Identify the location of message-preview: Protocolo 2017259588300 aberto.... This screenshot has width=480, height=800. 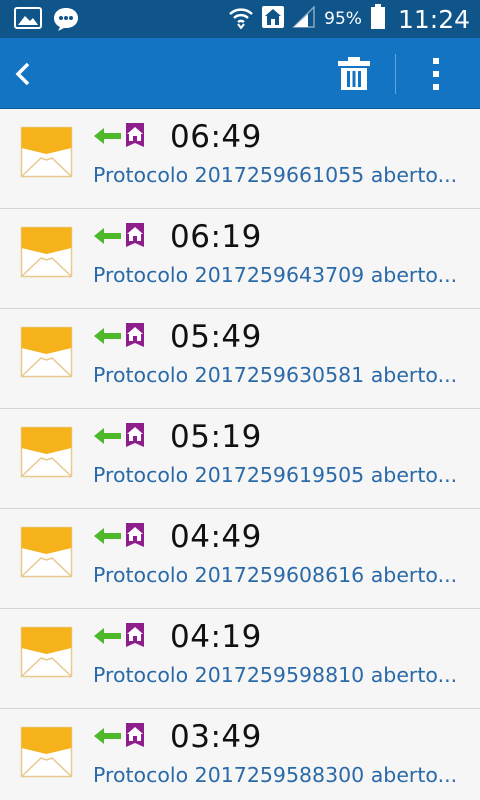
(275, 775).